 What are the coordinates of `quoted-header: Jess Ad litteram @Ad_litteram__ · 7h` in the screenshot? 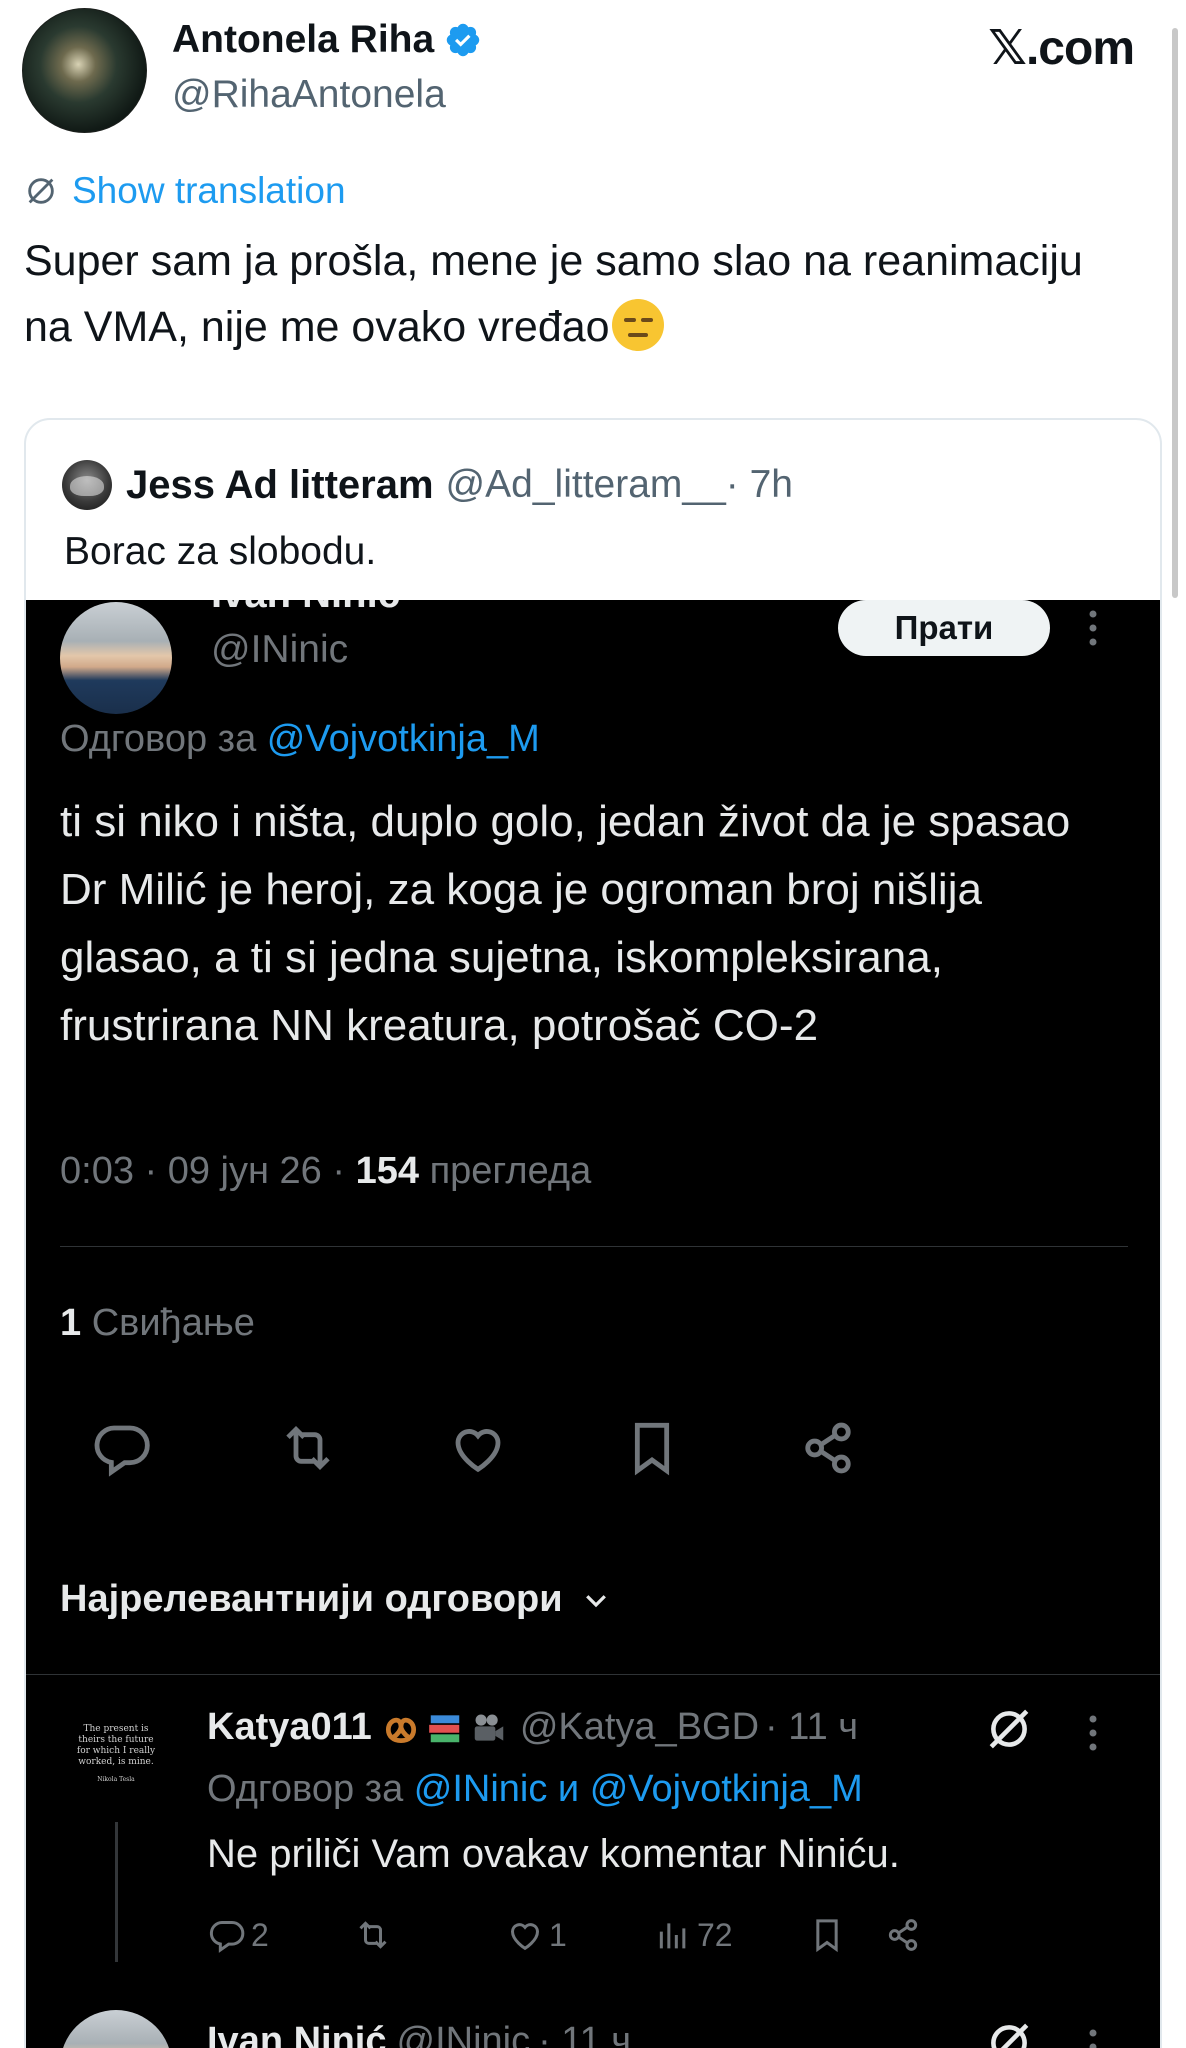 It's located at (427, 485).